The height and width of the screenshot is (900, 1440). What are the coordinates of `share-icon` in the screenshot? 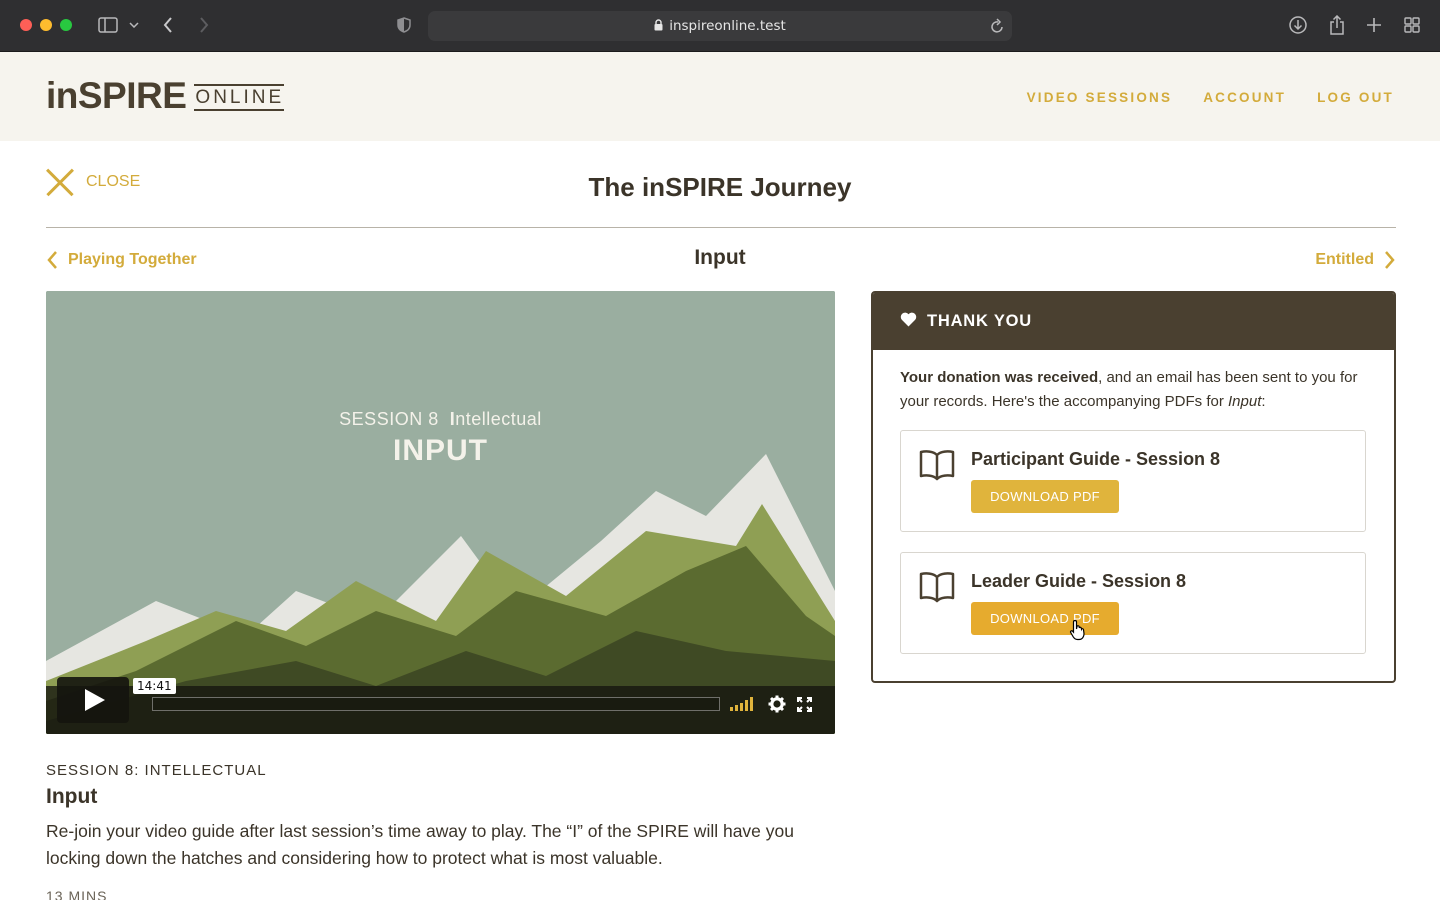 It's located at (1337, 25).